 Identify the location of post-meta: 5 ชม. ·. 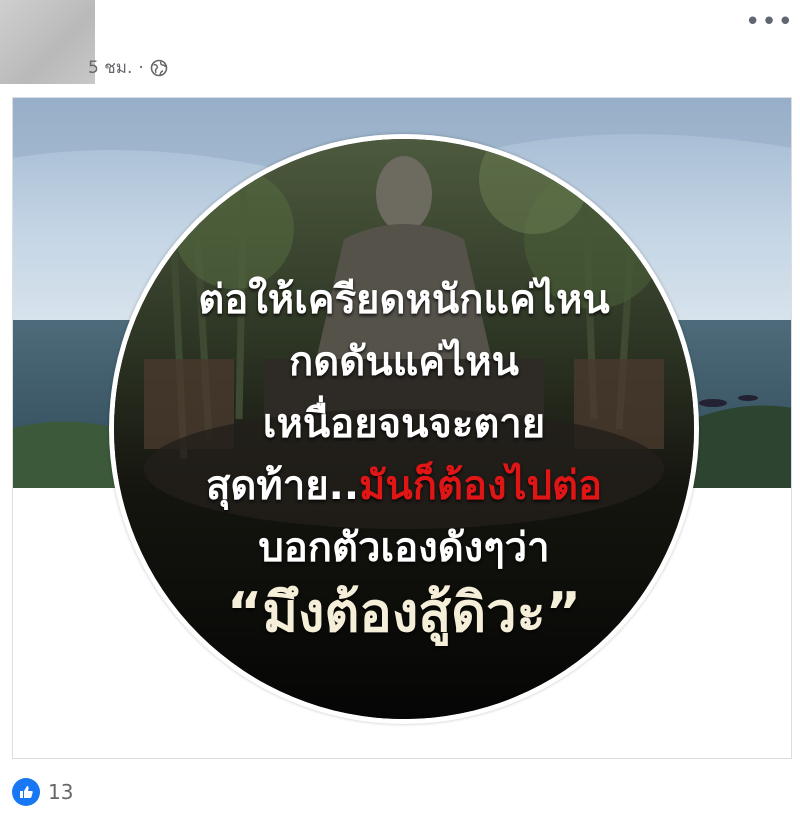
(128, 67).